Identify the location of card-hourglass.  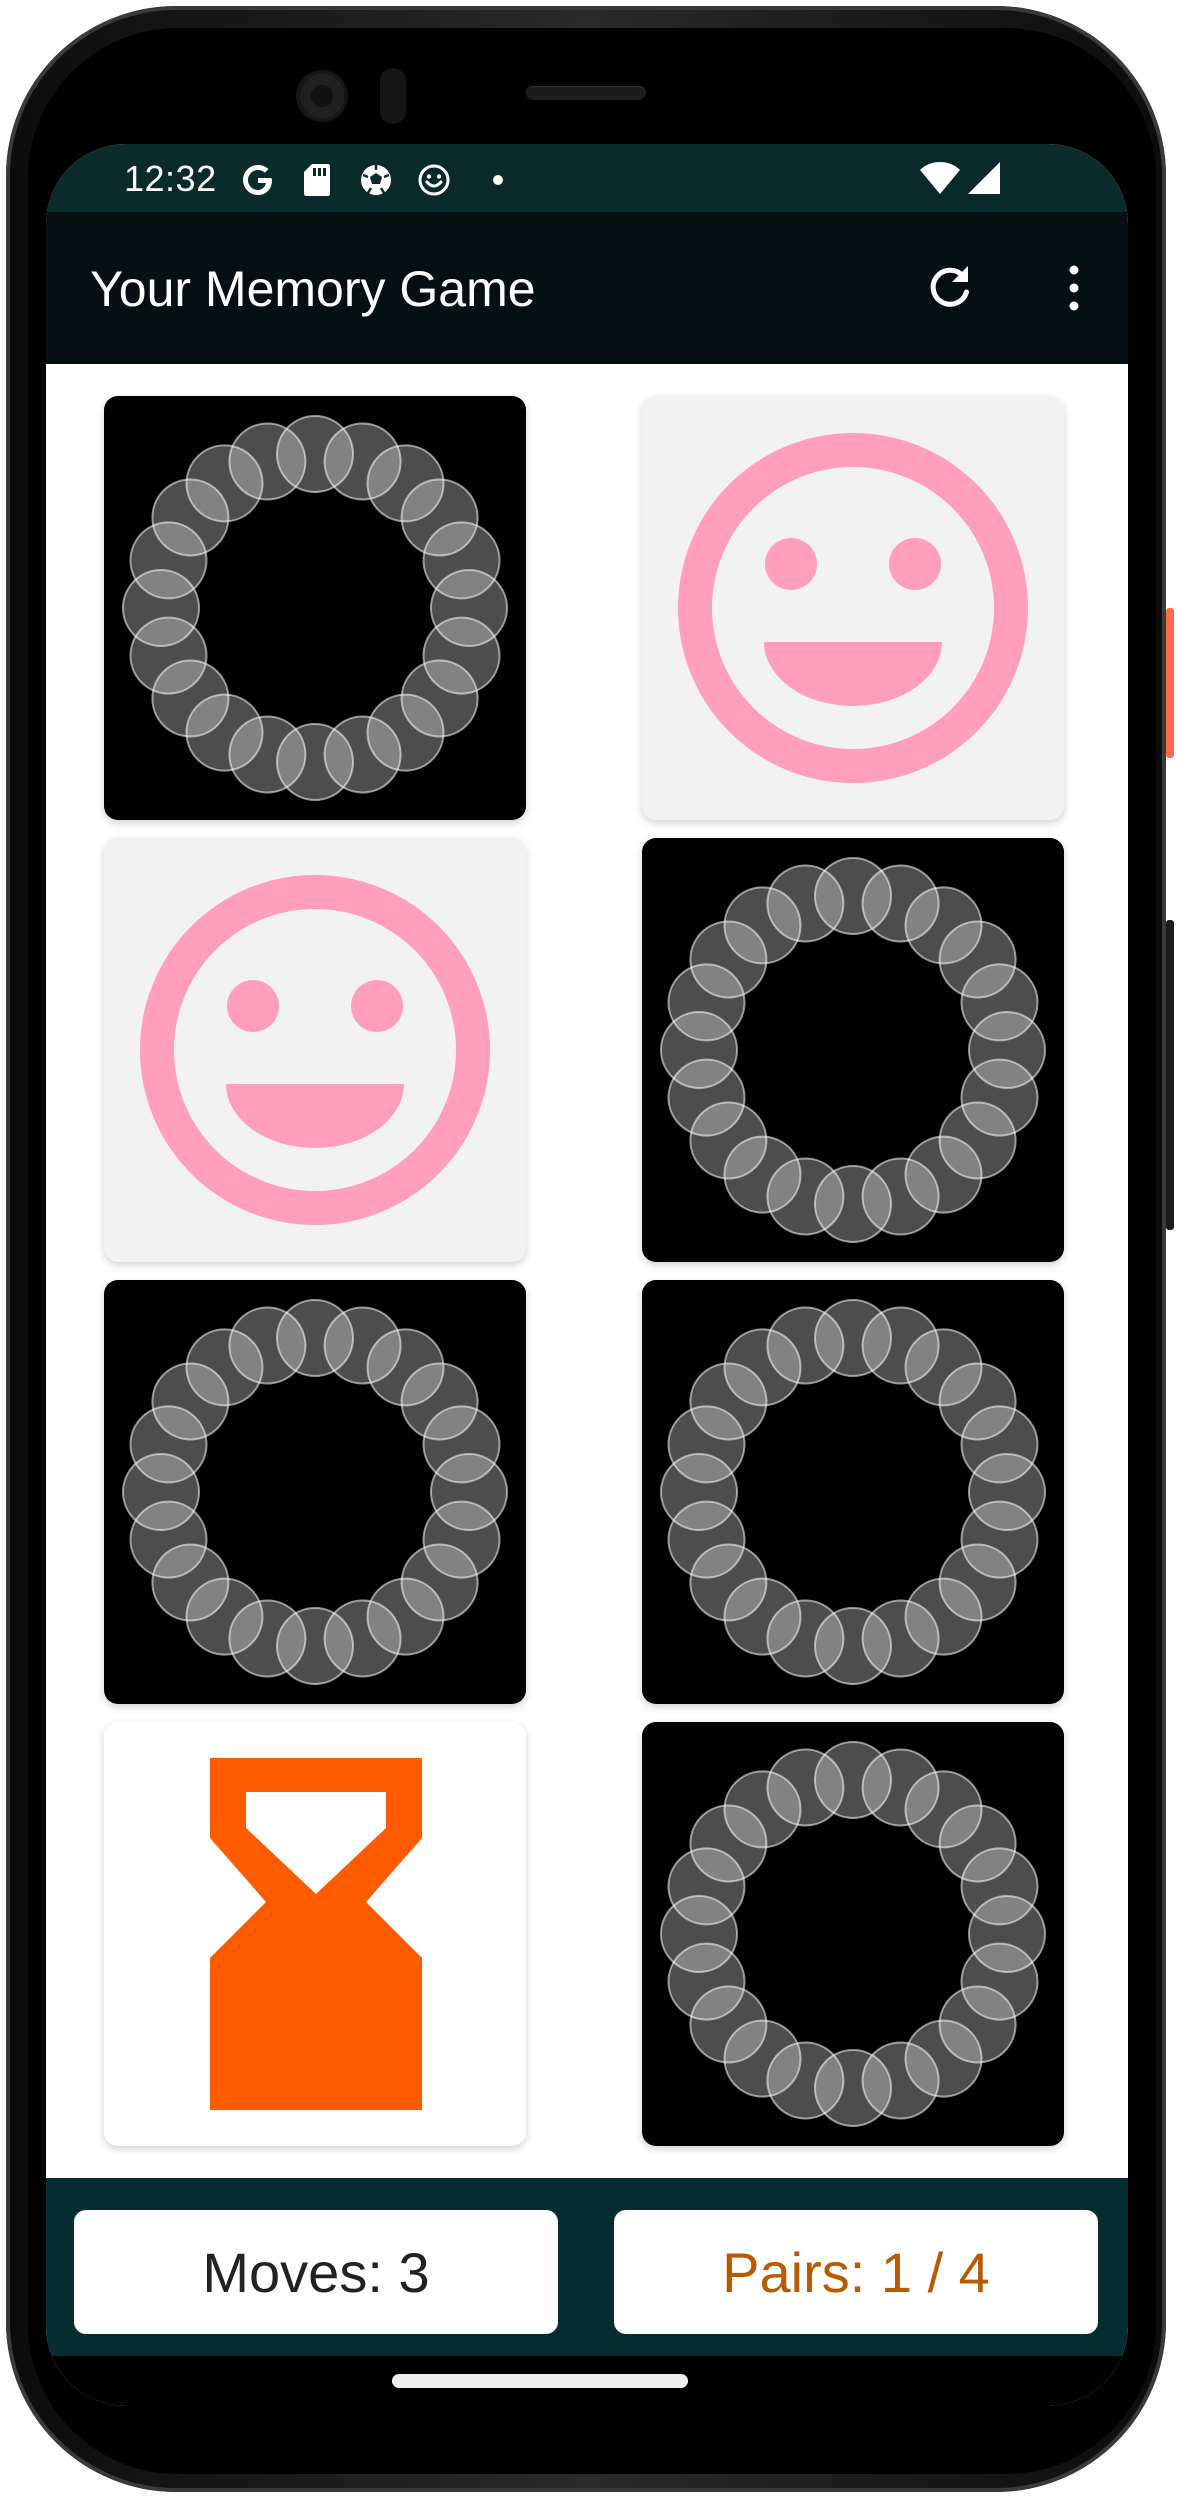
(315, 1934).